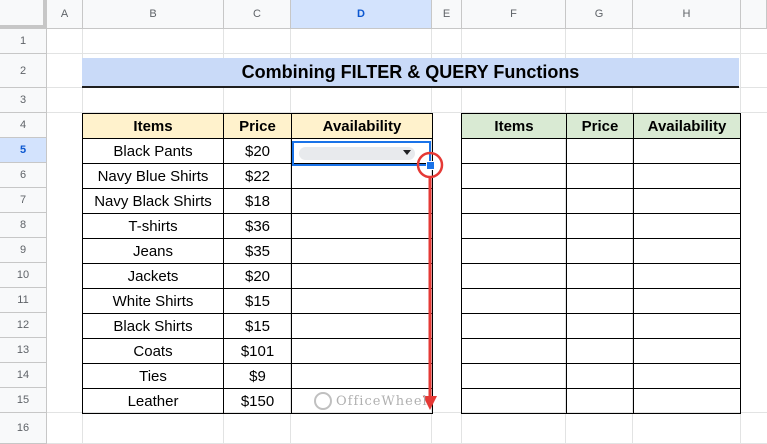 Image resolution: width=767 pixels, height=444 pixels. What do you see at coordinates (430, 165) in the screenshot?
I see `highlight-circle-icon` at bounding box center [430, 165].